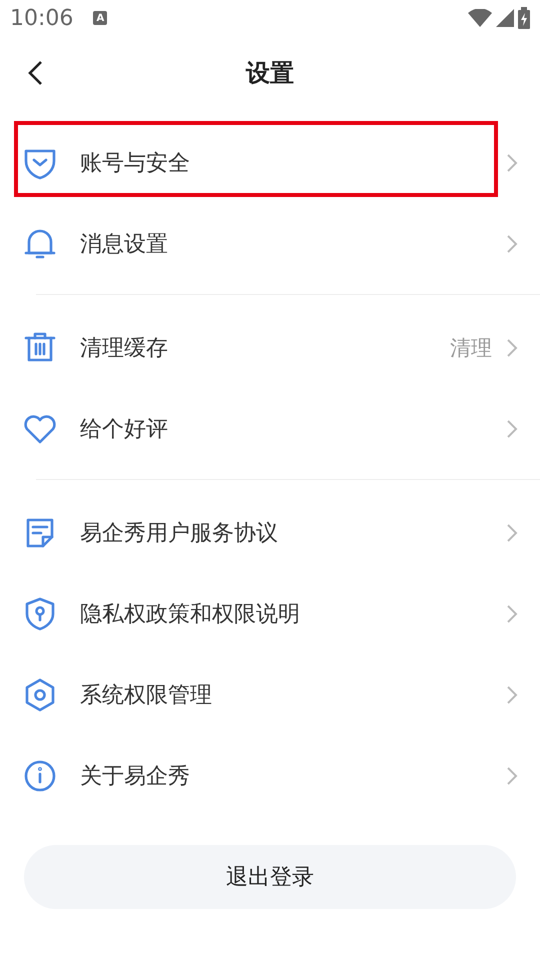 The height and width of the screenshot is (960, 540). What do you see at coordinates (480, 18) in the screenshot?
I see `wifi-icon` at bounding box center [480, 18].